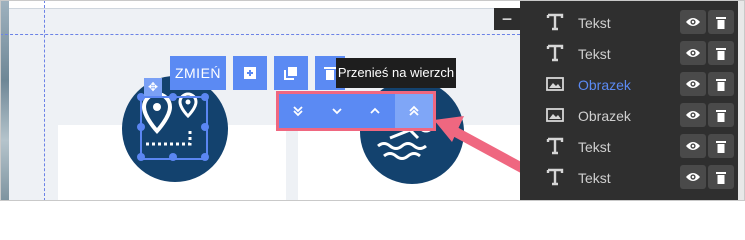 This screenshot has width=745, height=240. I want to click on bring-forward-button, so click(375, 111).